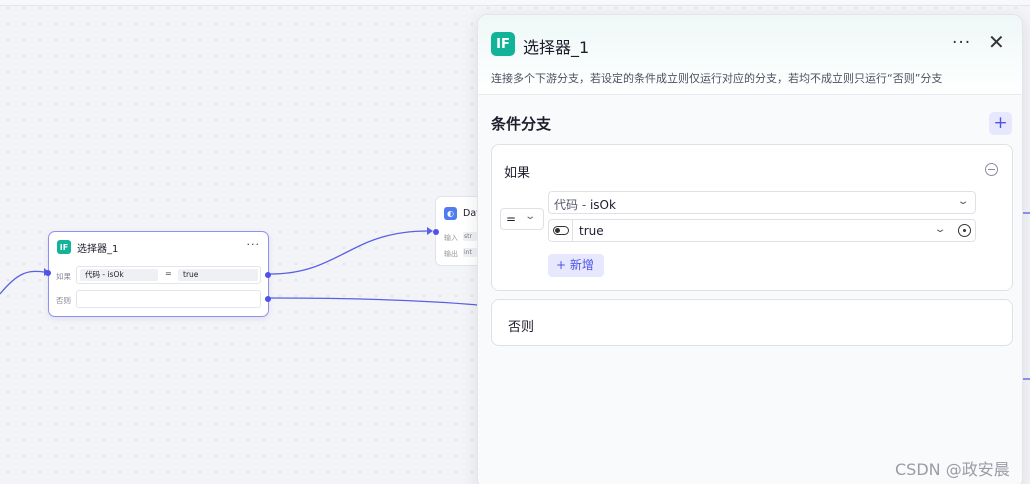 The image size is (1030, 484). Describe the element at coordinates (22, 282) in the screenshot. I see `edge-incoming` at that location.